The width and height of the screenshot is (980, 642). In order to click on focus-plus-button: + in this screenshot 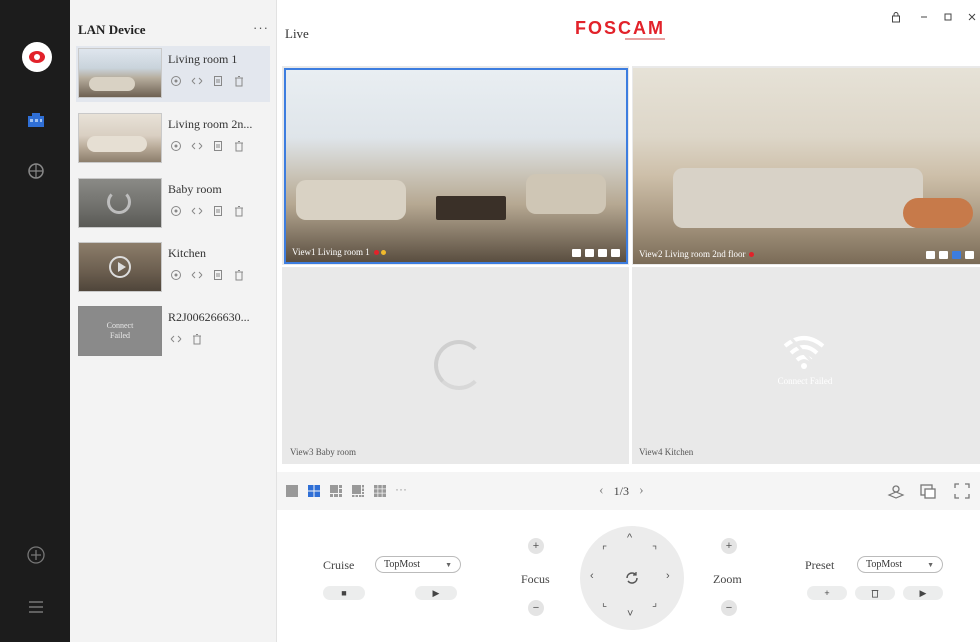, I will do `click(536, 546)`.